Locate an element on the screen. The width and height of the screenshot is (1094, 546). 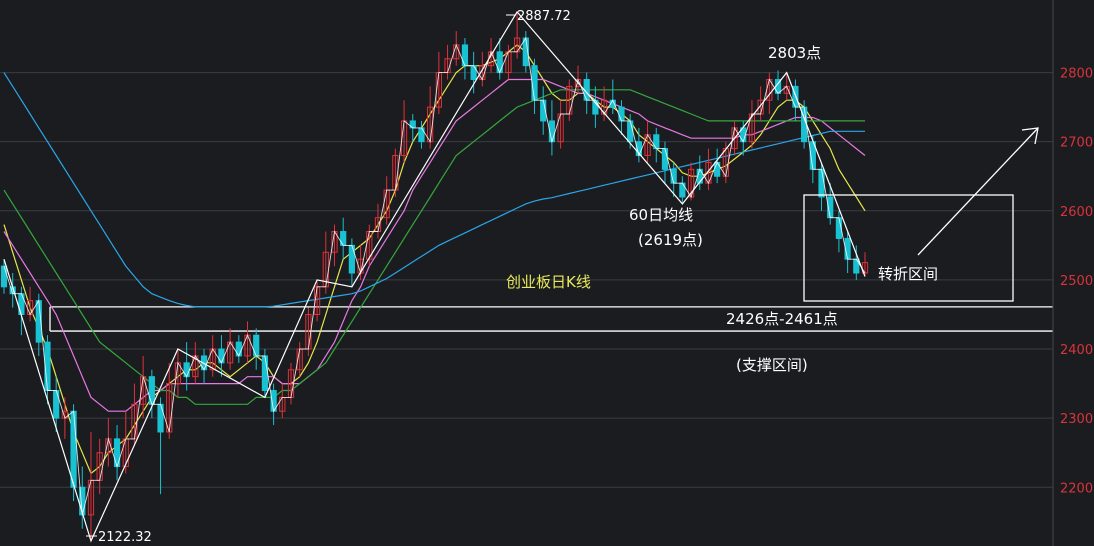
chart-title: 创业板日K线 is located at coordinates (548, 282).